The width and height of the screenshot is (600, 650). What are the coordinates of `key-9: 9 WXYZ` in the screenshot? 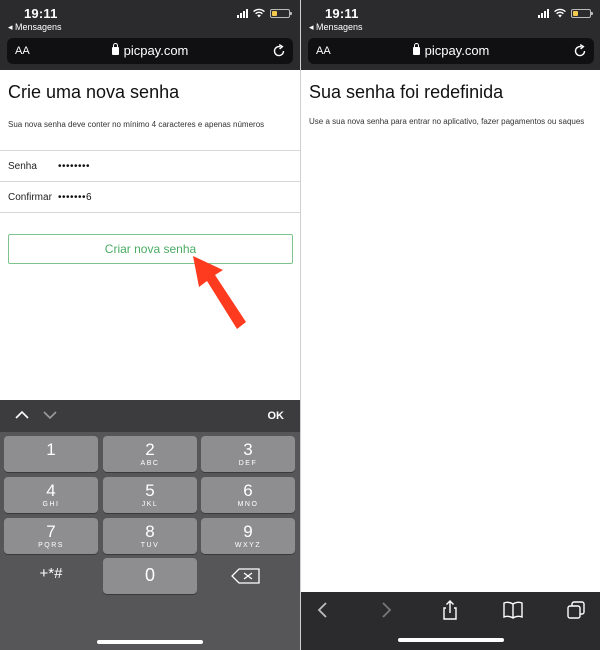 It's located at (248, 536).